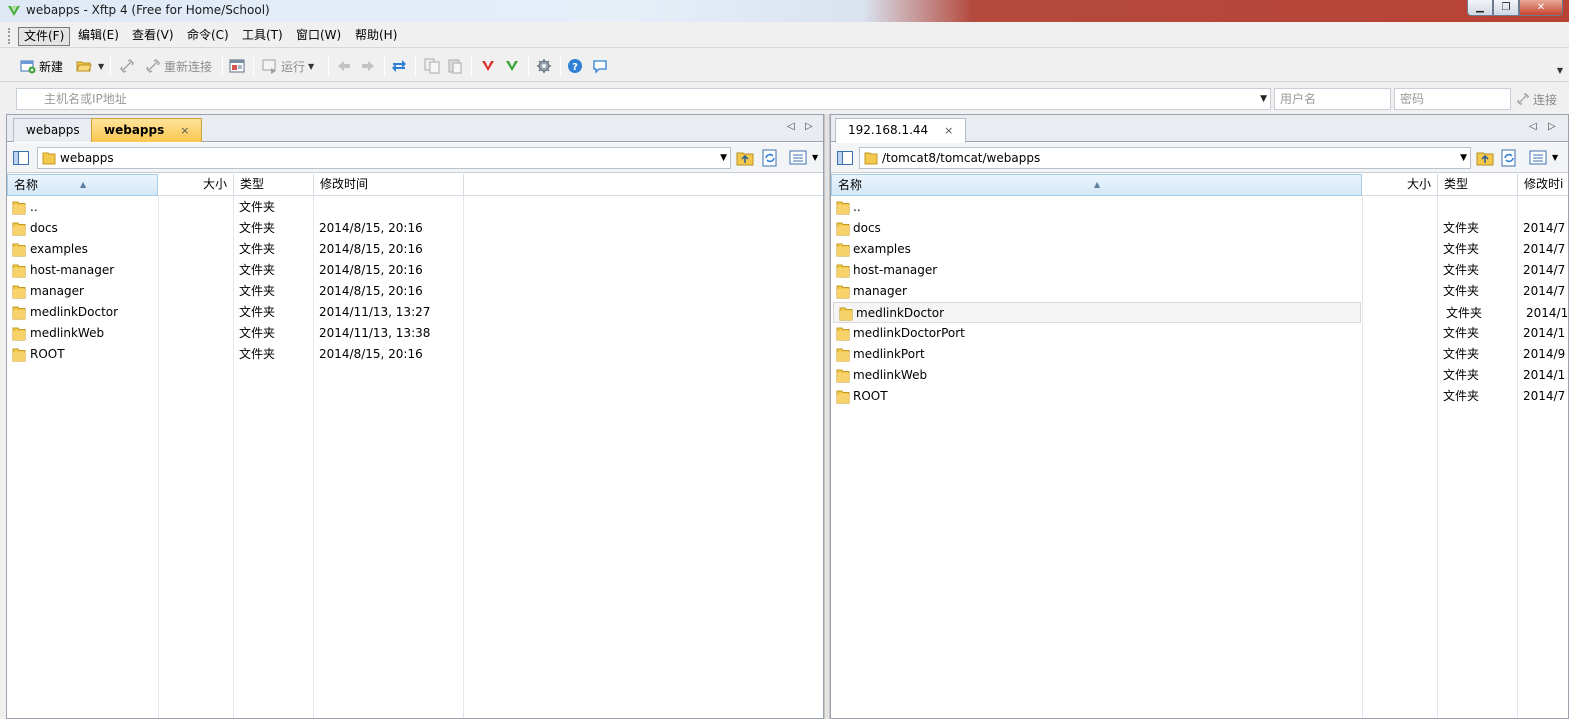 This screenshot has width=1569, height=719. I want to click on file-name-cell: .., so click(857, 207).